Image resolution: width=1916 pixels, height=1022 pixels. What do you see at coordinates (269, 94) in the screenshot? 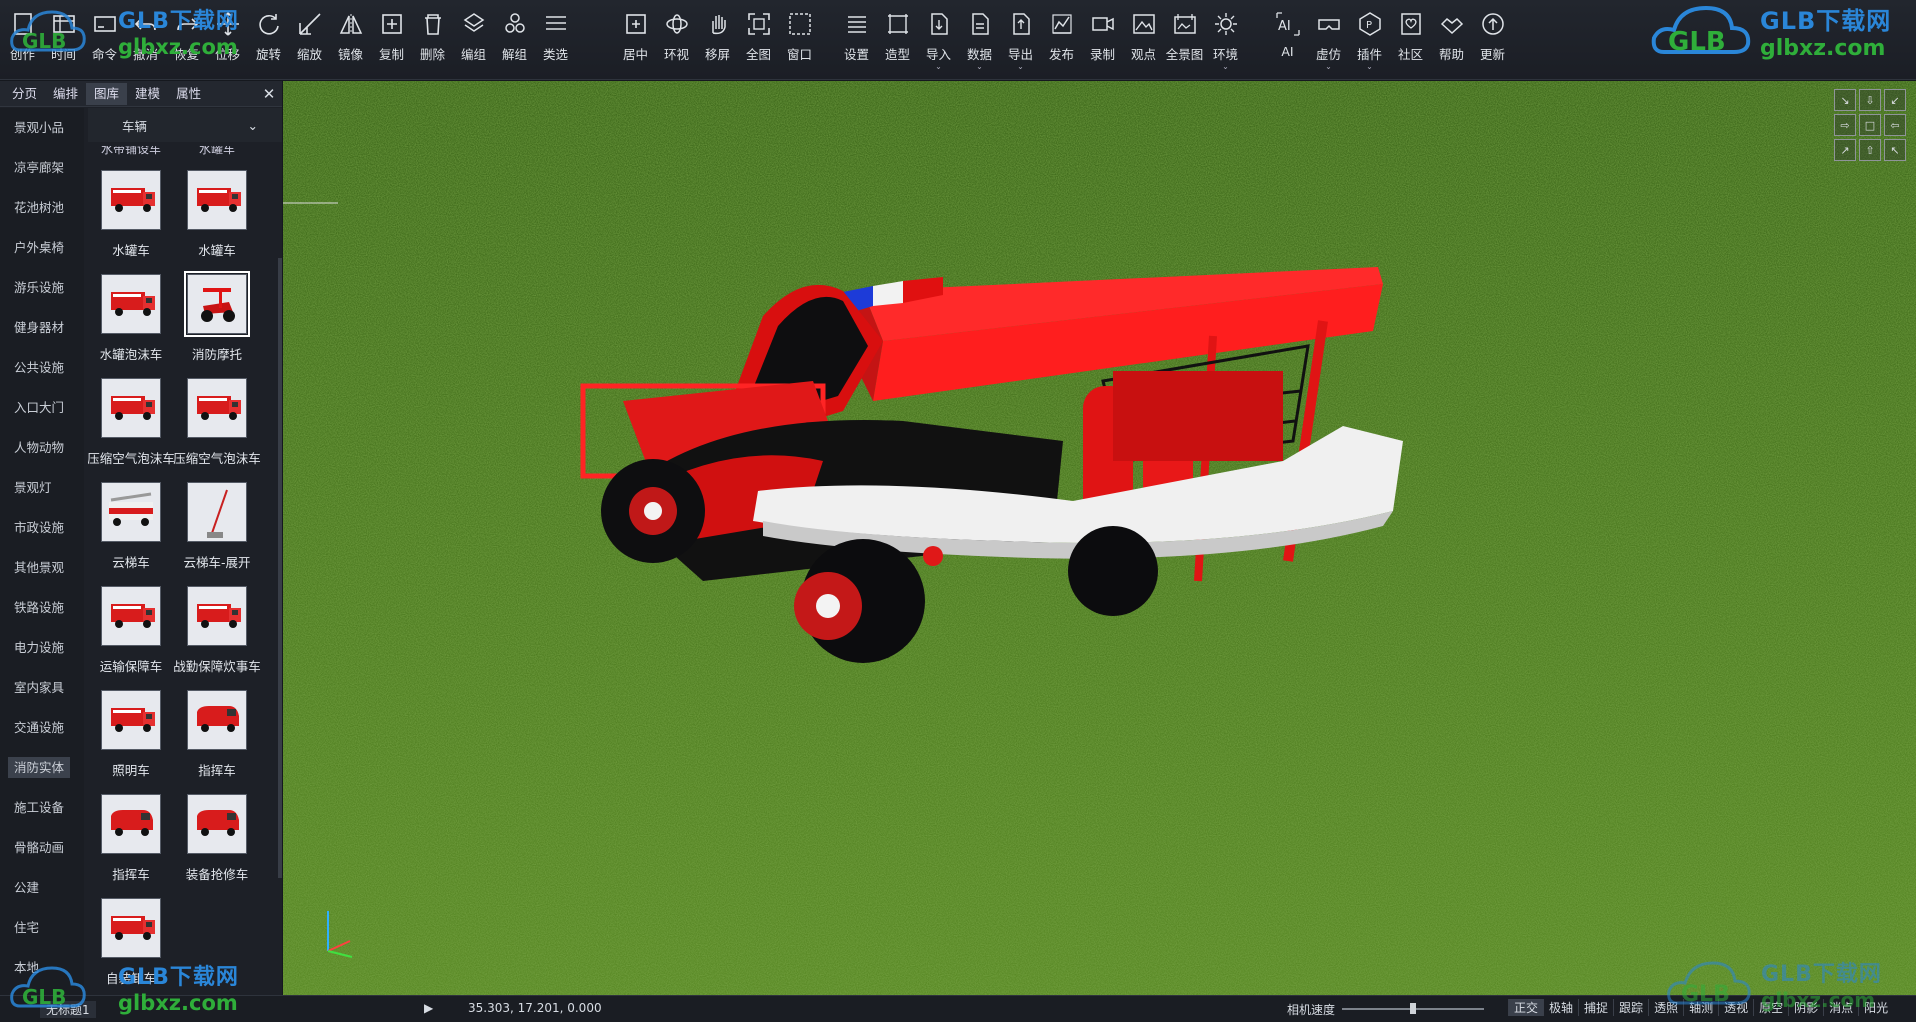
I see `panel-close-icon: ✕` at bounding box center [269, 94].